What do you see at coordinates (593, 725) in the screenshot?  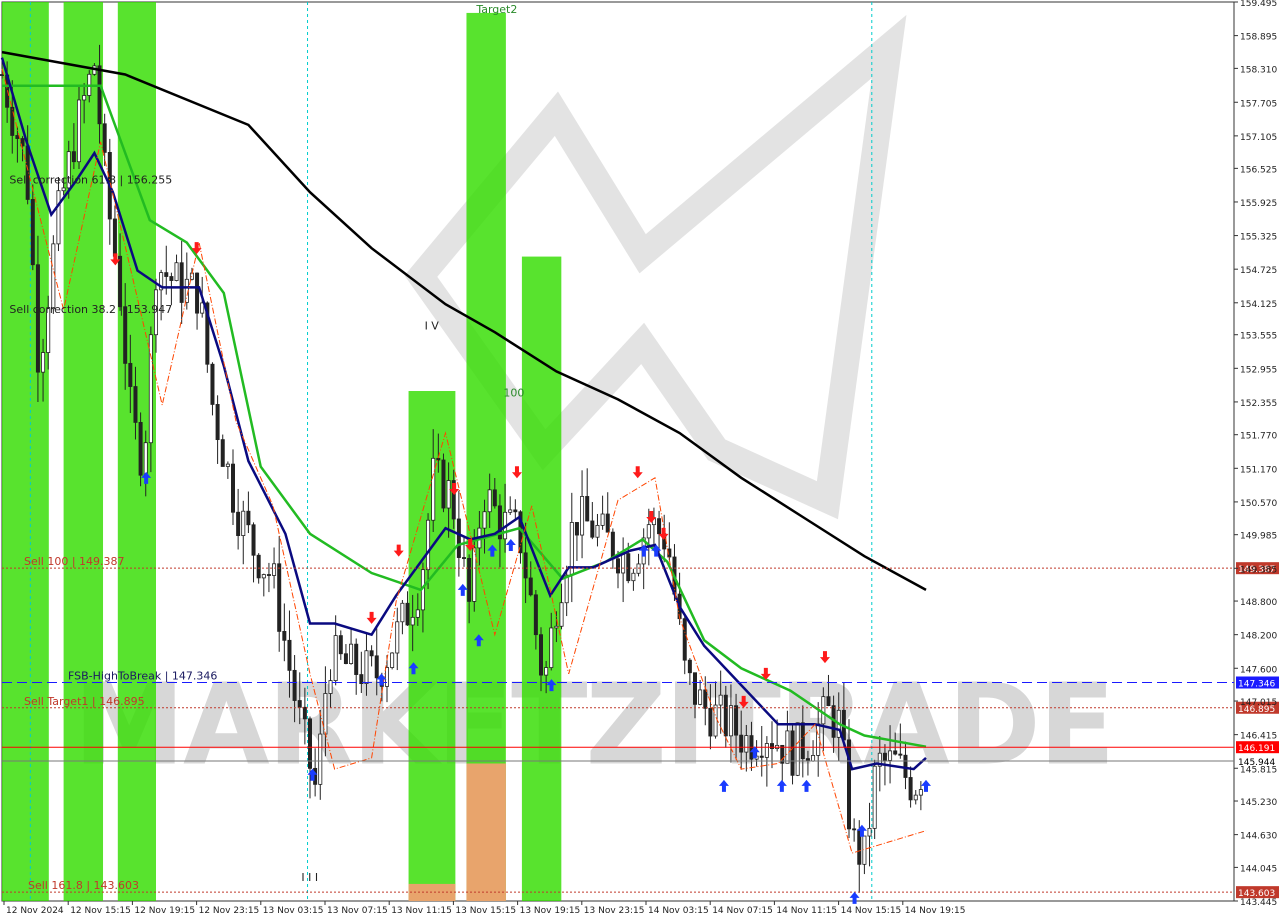 I see `watermark: MARKETZITRADE` at bounding box center [593, 725].